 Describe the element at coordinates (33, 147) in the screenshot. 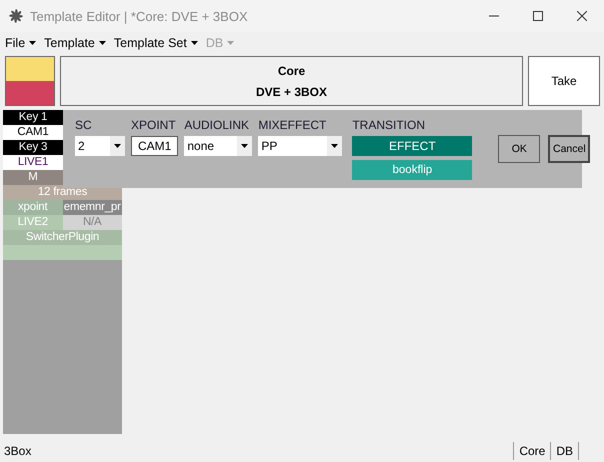

I see `list-cell: Key 3` at that location.